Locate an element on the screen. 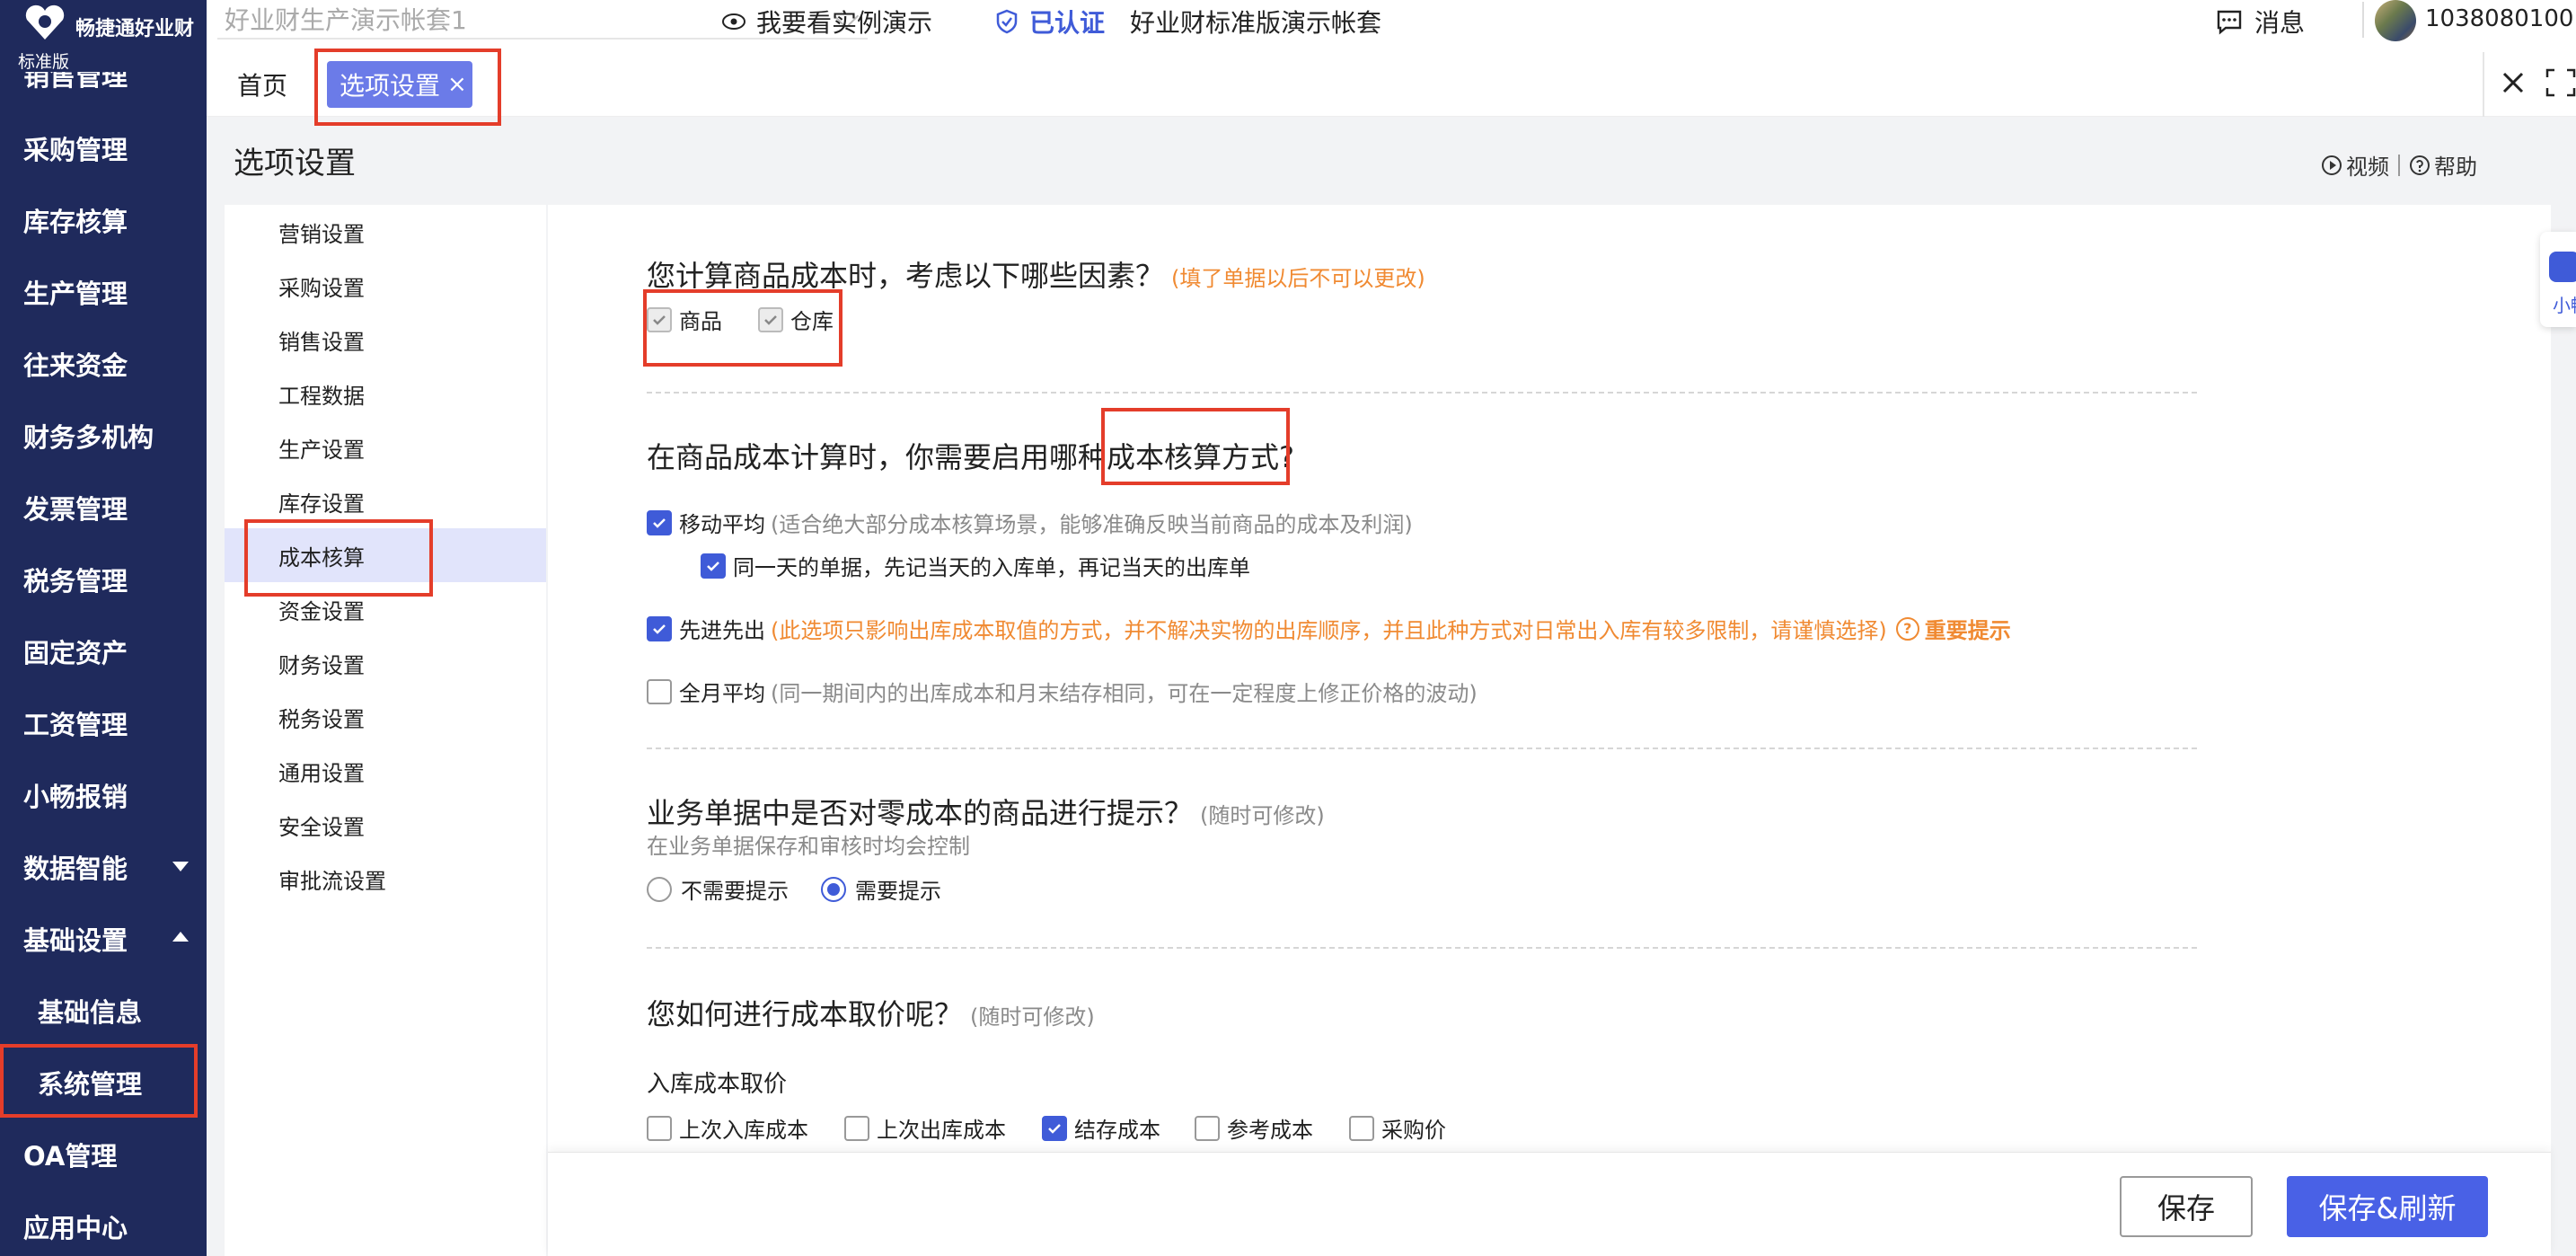  demo-link: 我要看实例演示 is located at coordinates (826, 22).